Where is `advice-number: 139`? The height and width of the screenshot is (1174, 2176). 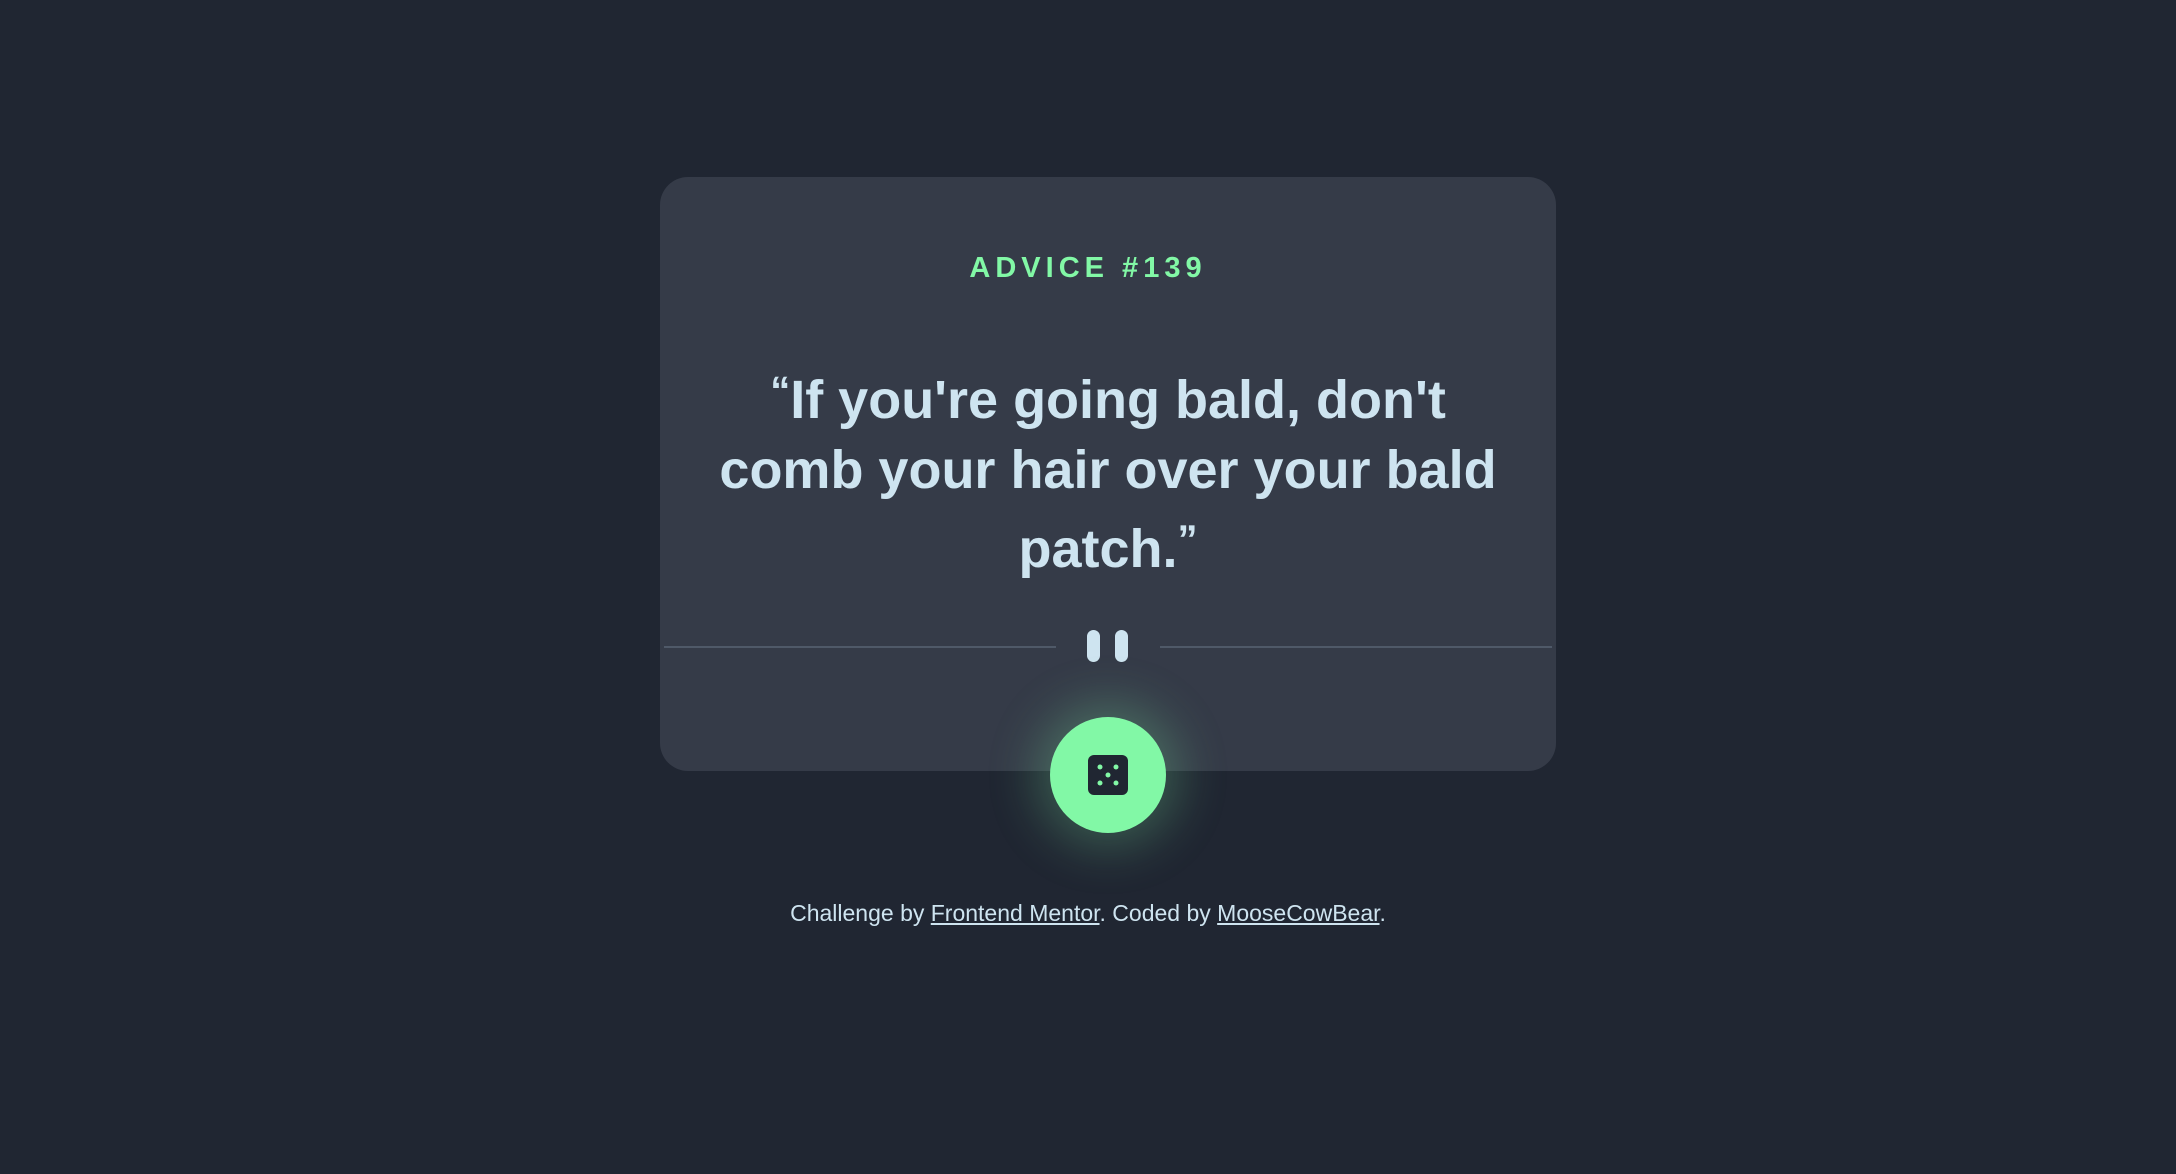 advice-number: 139 is located at coordinates (1164, 268).